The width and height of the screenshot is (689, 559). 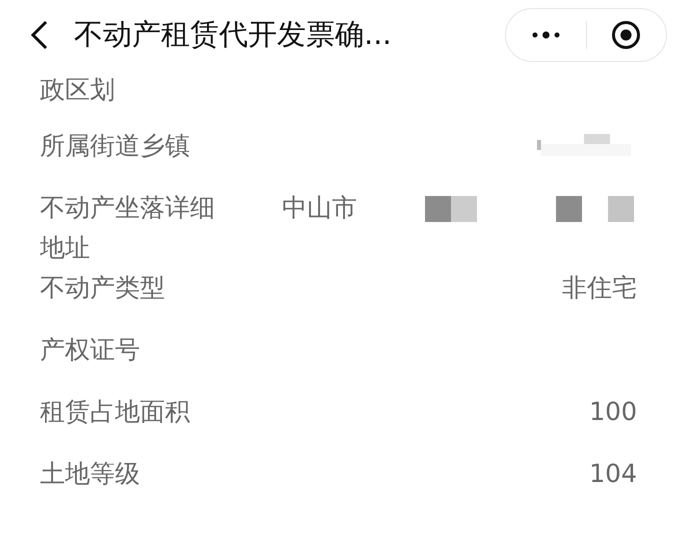 What do you see at coordinates (613, 412) in the screenshot?
I see `field-value: 100` at bounding box center [613, 412].